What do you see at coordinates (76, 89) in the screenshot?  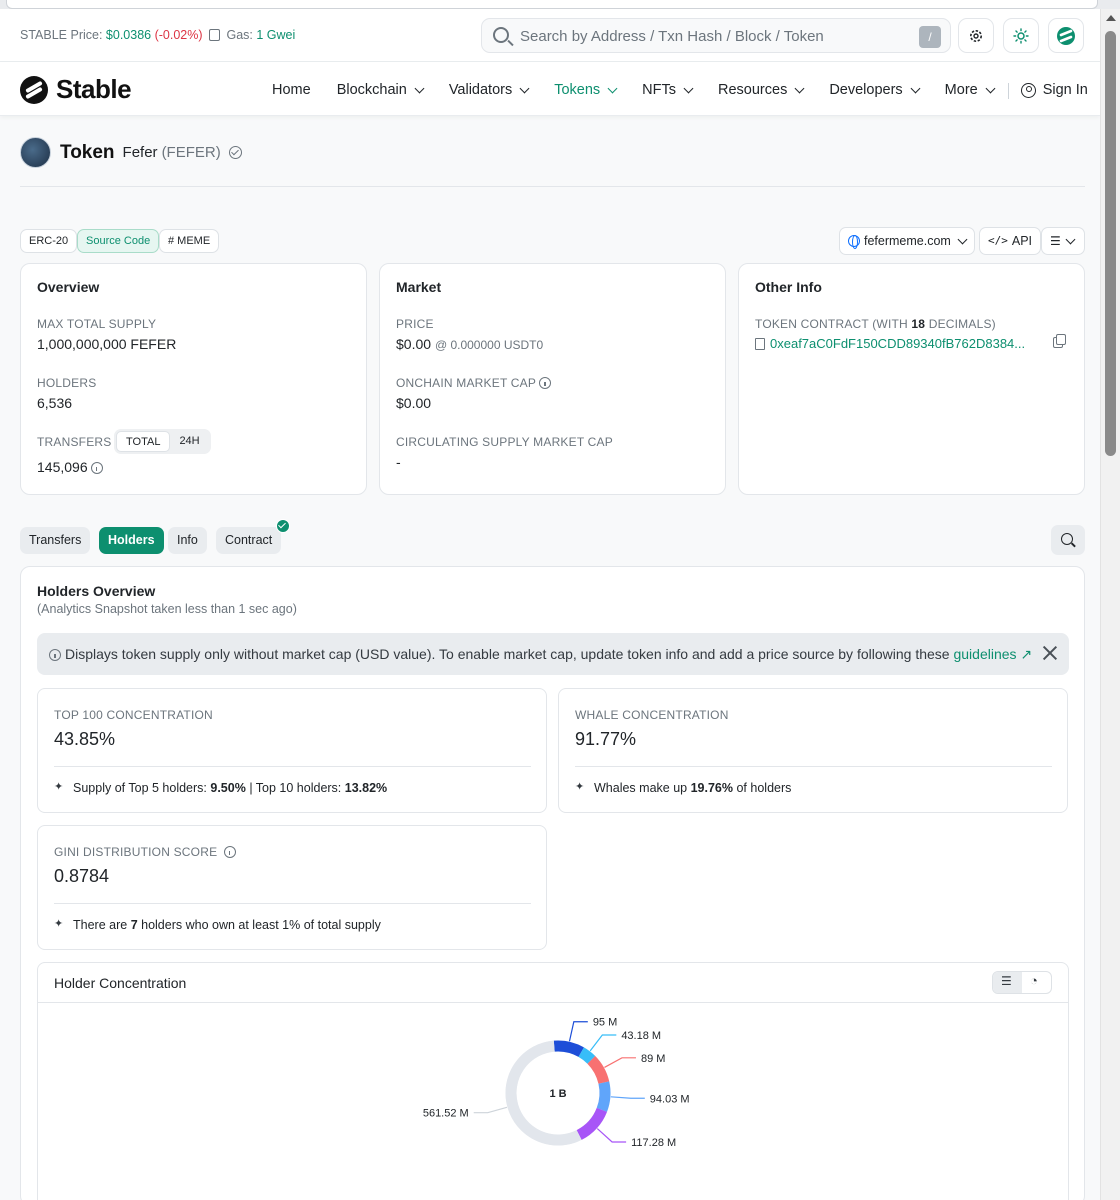 I see `brand-logo: Stable` at bounding box center [76, 89].